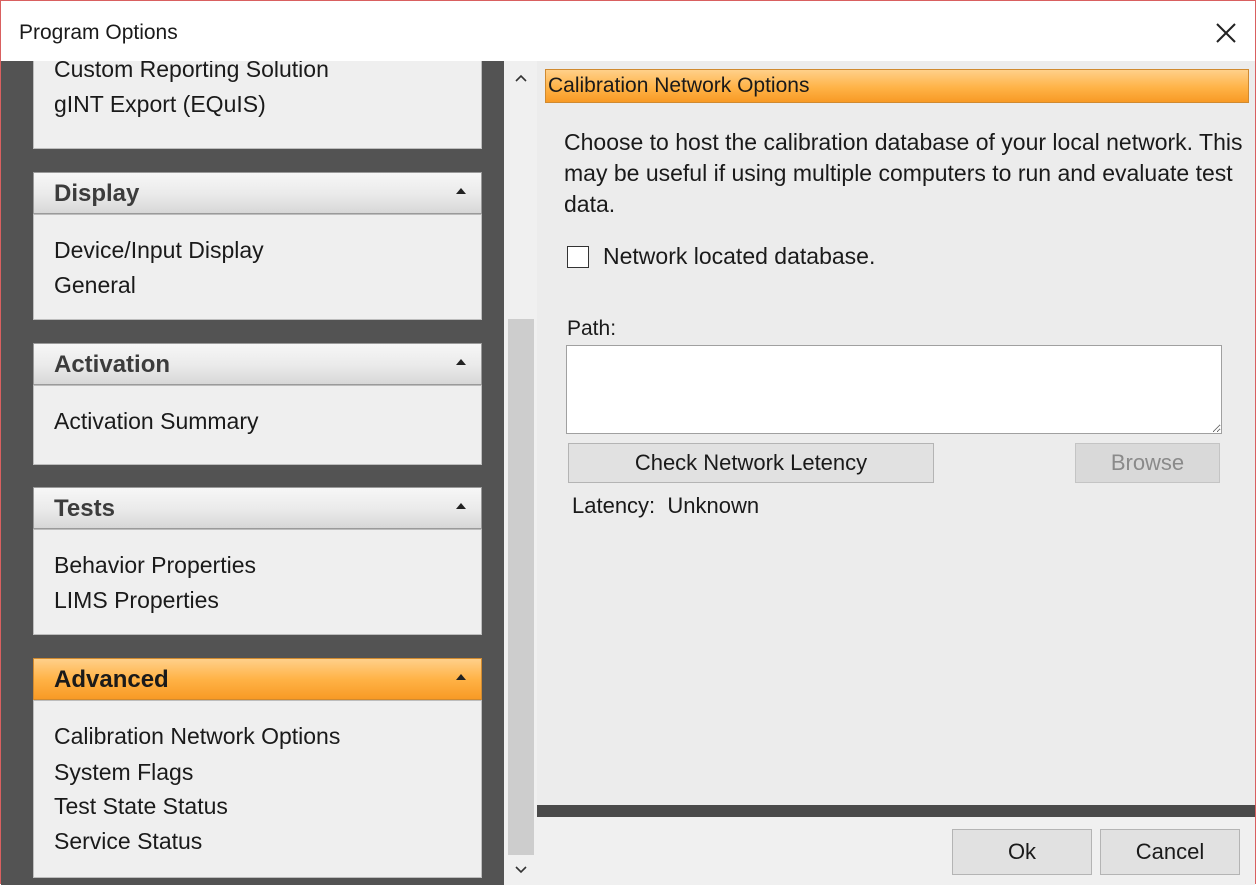  What do you see at coordinates (159, 250) in the screenshot?
I see `nav-item-device-input-display: Device/Input Display` at bounding box center [159, 250].